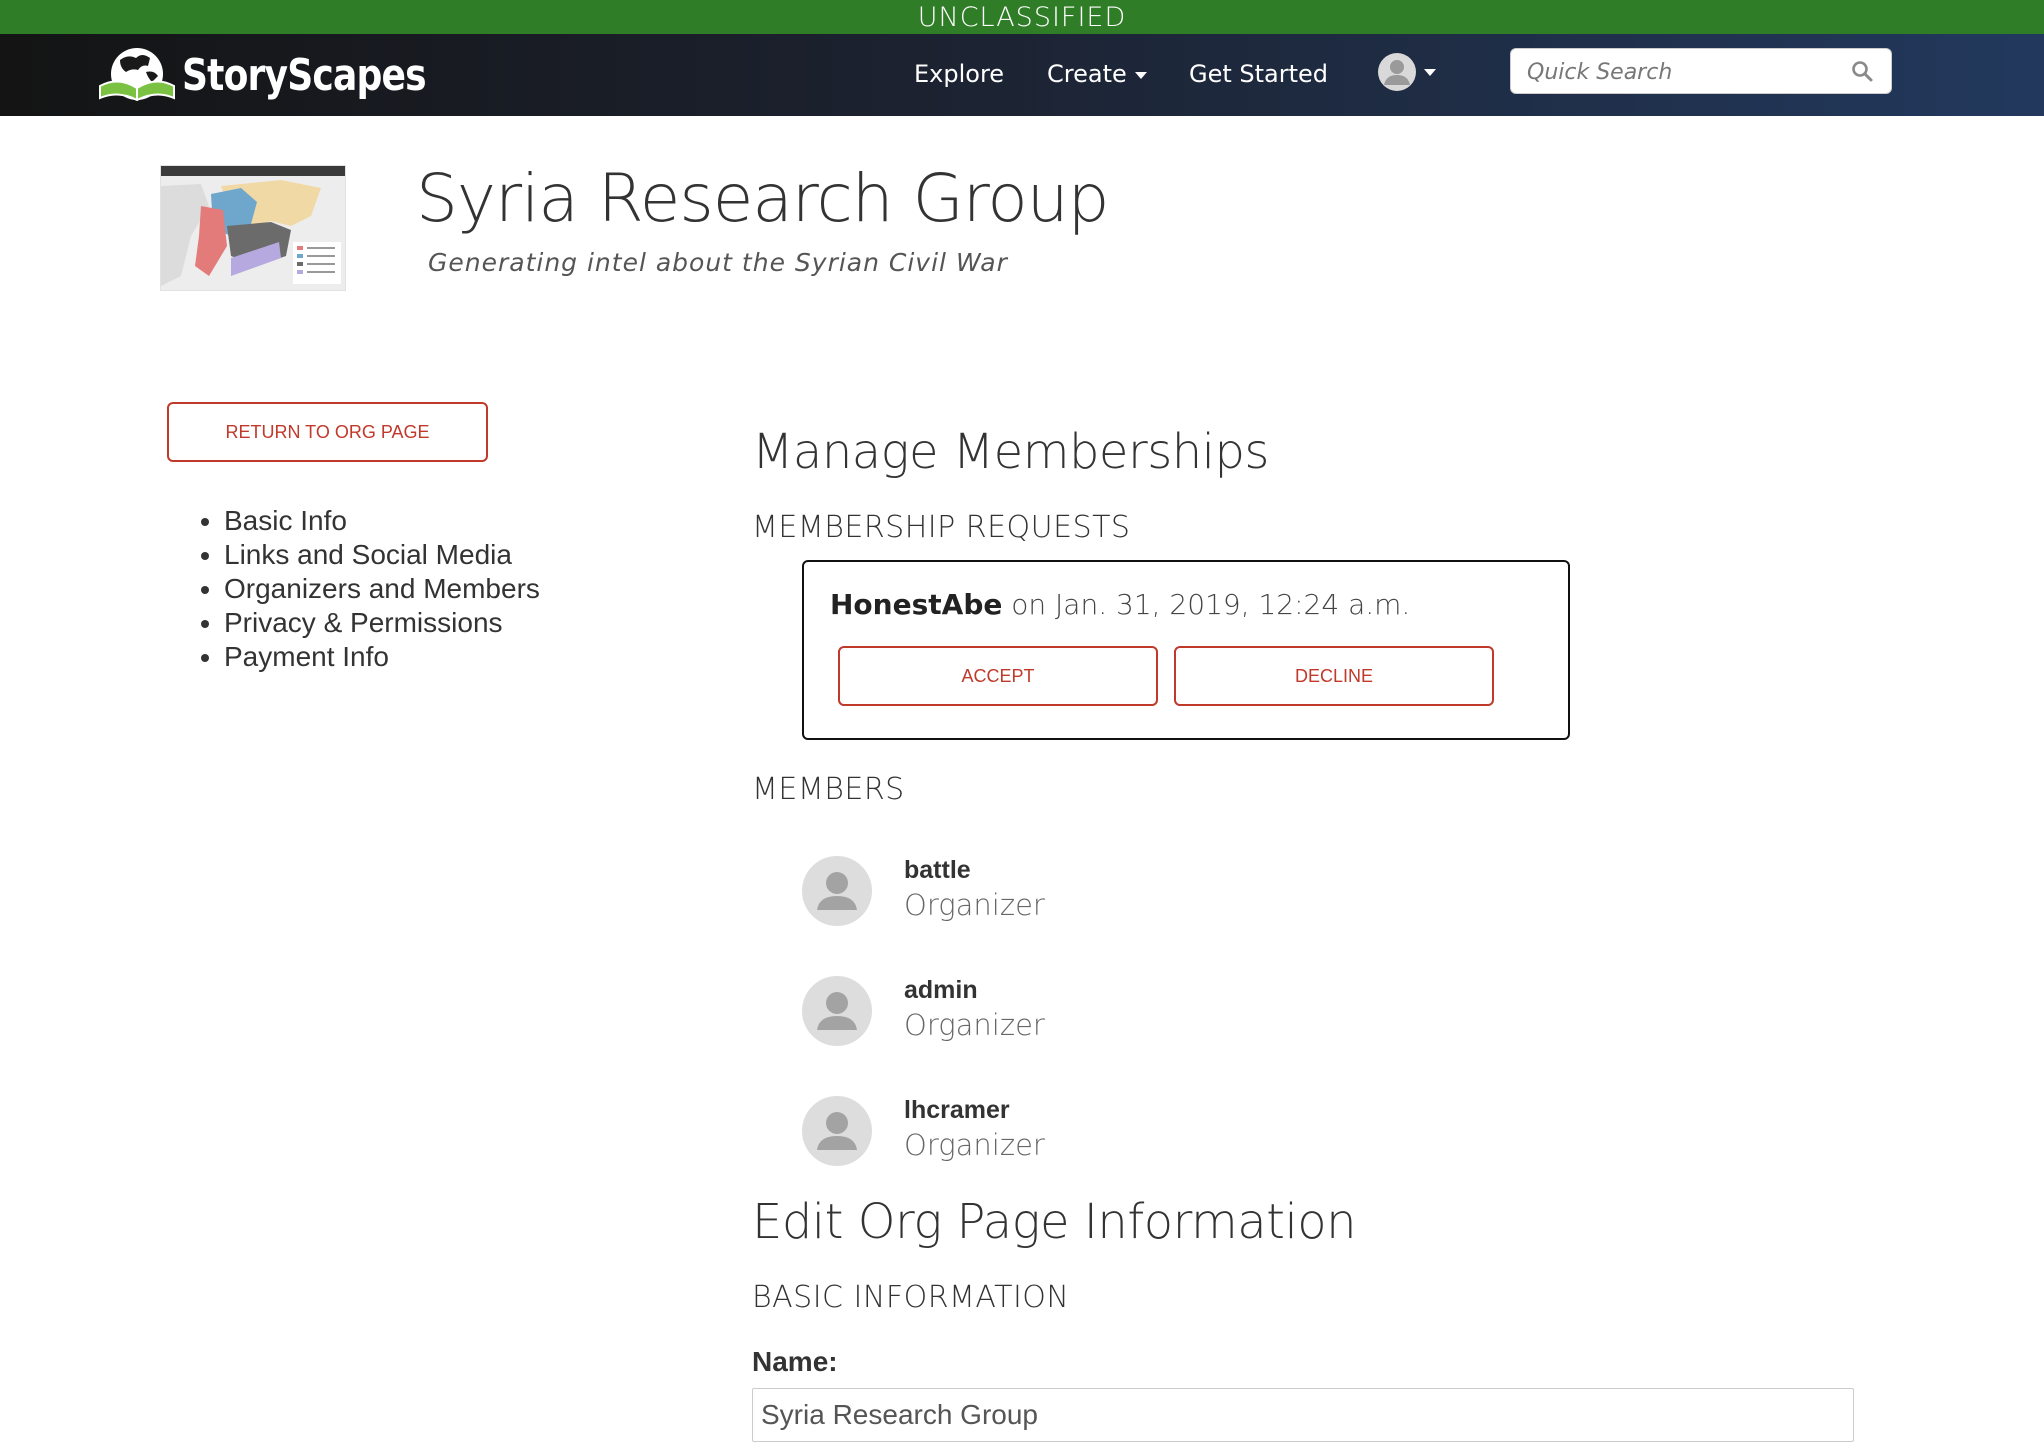  What do you see at coordinates (327, 432) in the screenshot?
I see `return-to-org-button: RETURN TO ORG PAGE` at bounding box center [327, 432].